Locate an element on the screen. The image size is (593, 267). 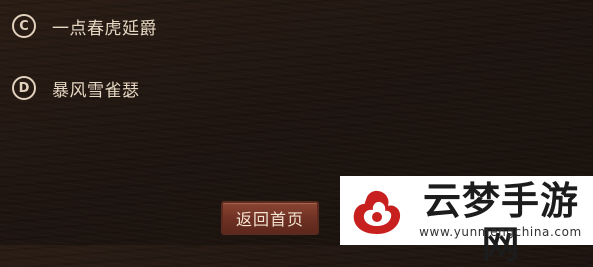
option-d-badge: D is located at coordinates (24, 88).